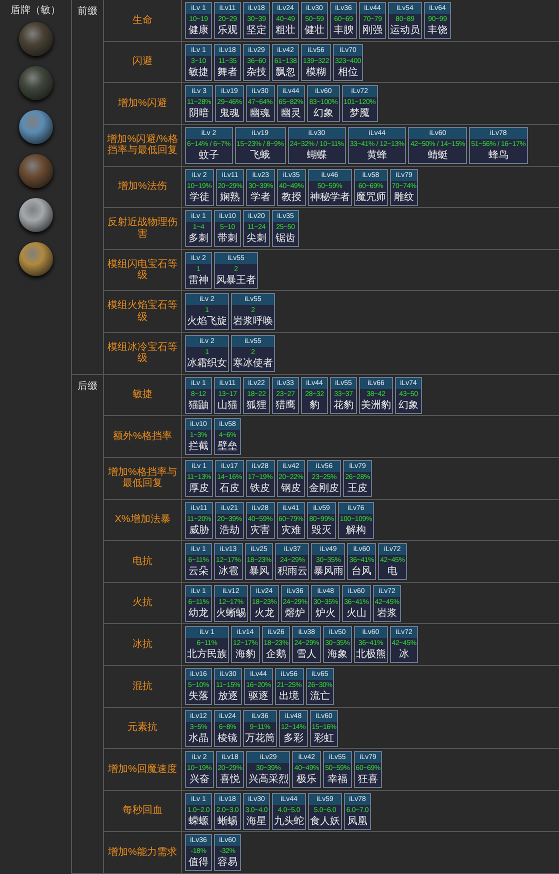  What do you see at coordinates (207, 365) in the screenshot?
I see `tier-name: 冰霜织女` at bounding box center [207, 365].